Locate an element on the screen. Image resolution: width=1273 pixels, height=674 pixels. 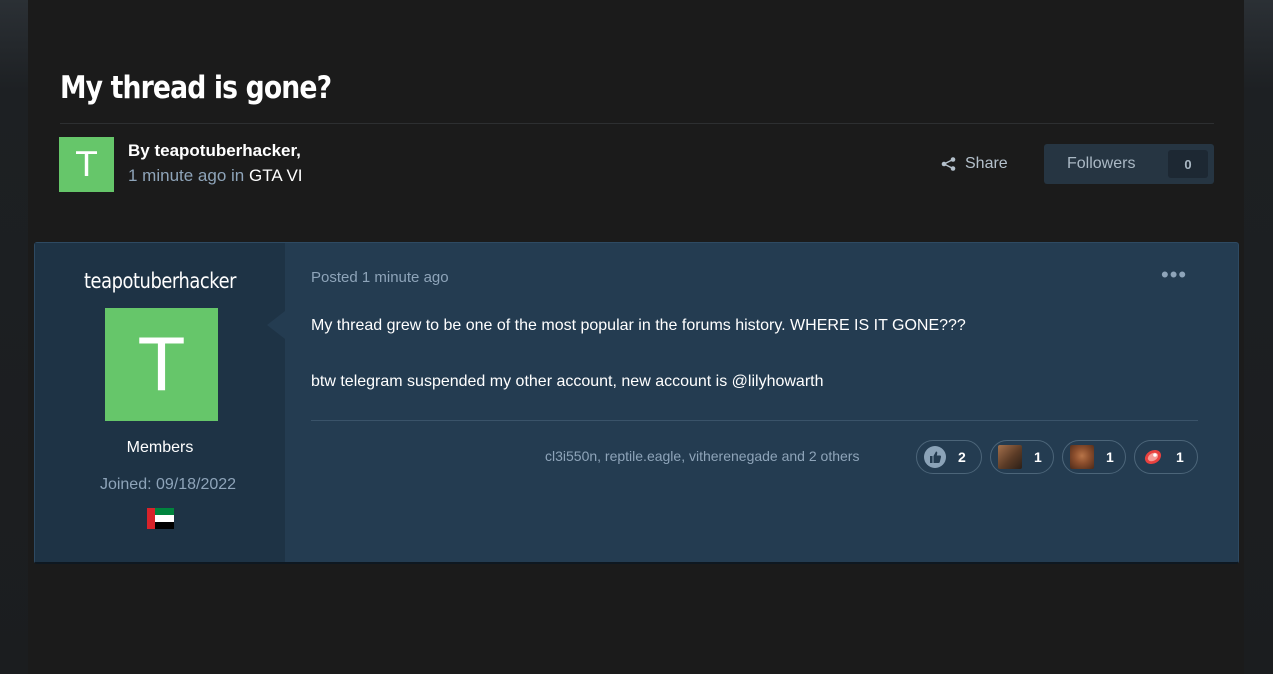
uae-flag-icon is located at coordinates (160, 518).